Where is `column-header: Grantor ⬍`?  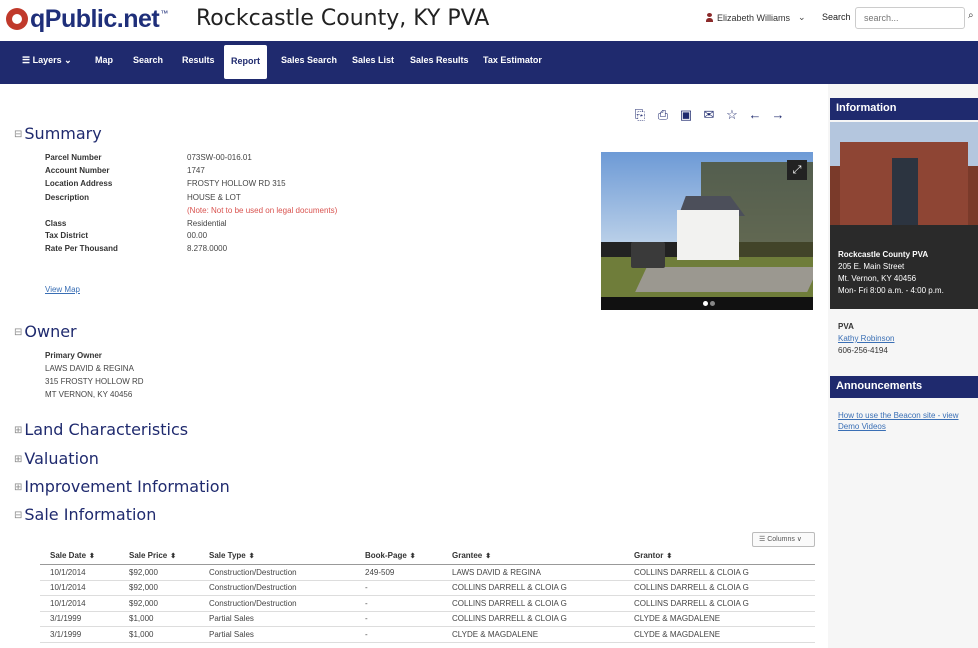 column-header: Grantor ⬍ is located at coordinates (719, 556).